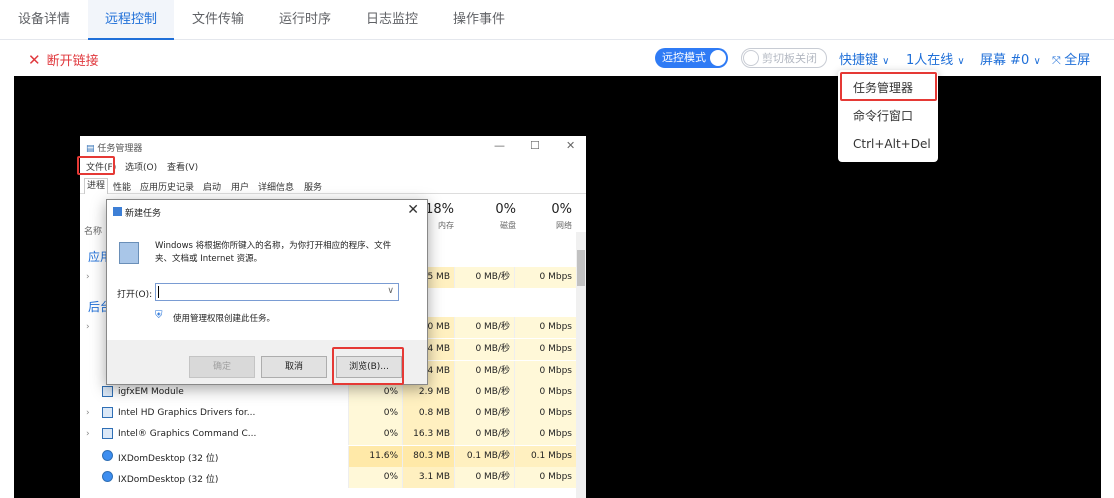  What do you see at coordinates (72, 61) in the screenshot?
I see `disconnect-label: 断开链接` at bounding box center [72, 61].